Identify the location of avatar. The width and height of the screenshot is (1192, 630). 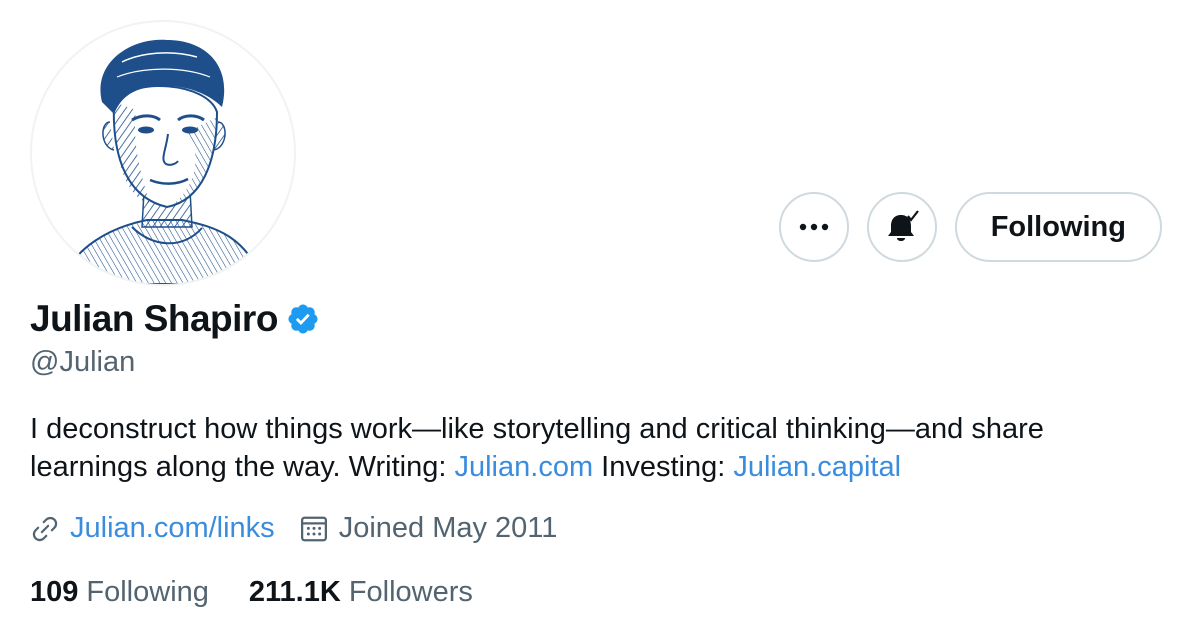
(163, 153).